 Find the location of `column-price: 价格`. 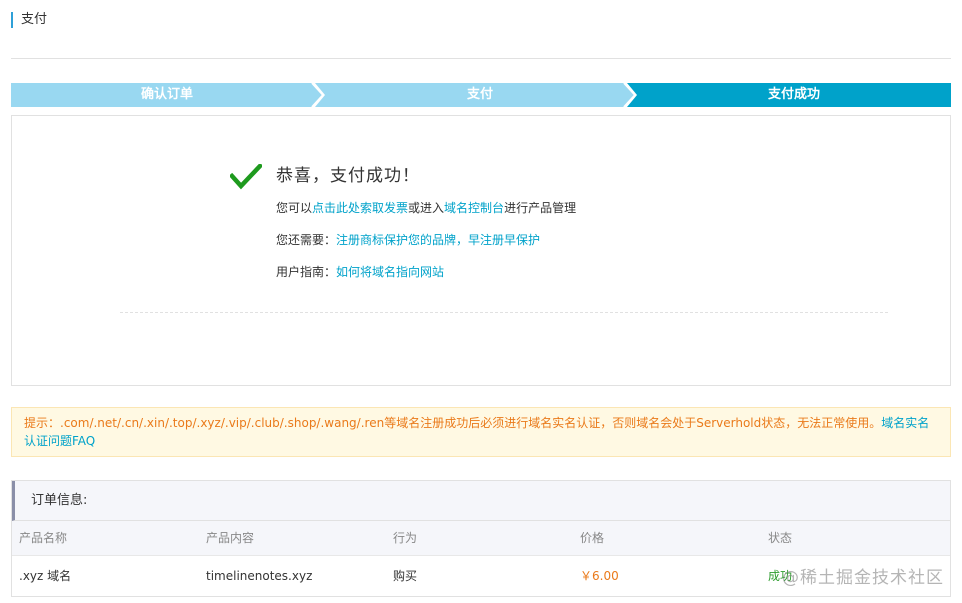

column-price: 价格 is located at coordinates (592, 538).